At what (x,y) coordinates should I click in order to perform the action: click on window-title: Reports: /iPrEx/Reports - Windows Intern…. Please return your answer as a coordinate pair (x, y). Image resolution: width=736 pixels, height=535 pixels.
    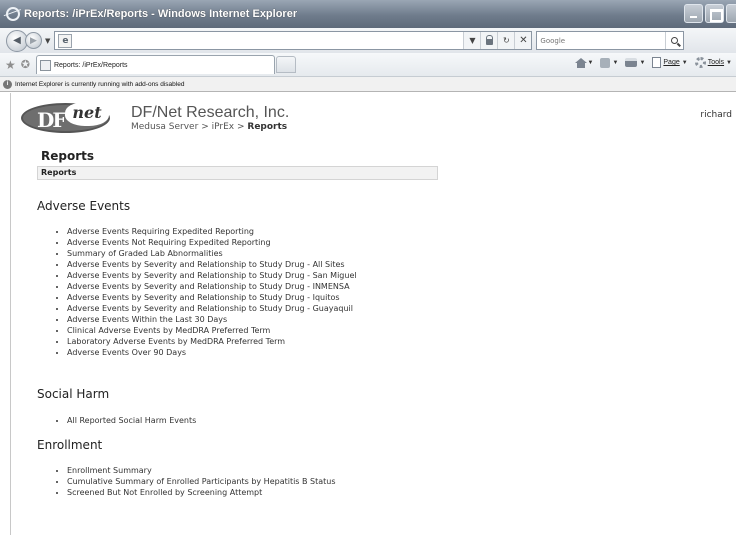
    Looking at the image, I should click on (161, 14).